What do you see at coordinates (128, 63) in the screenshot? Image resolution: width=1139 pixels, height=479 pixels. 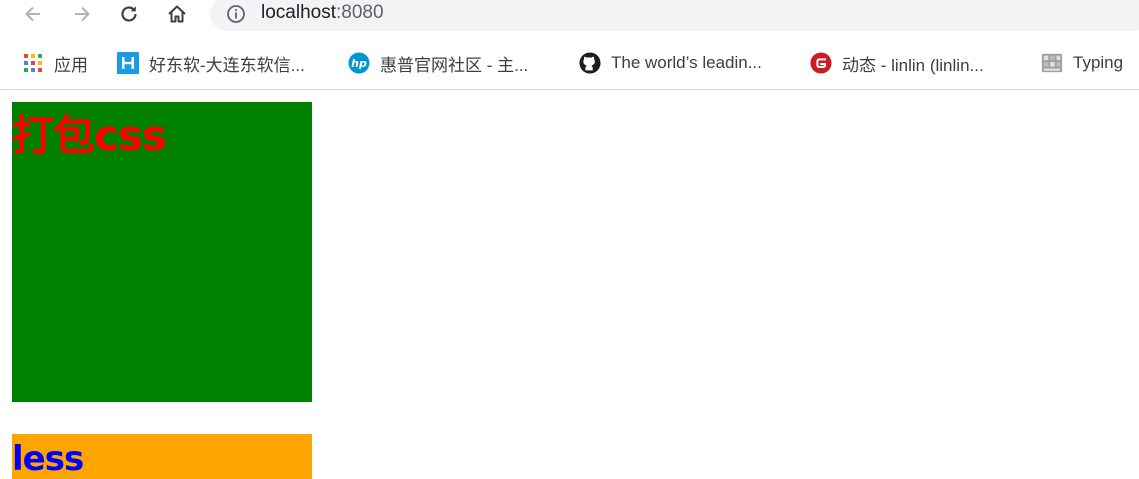 I see `neusoft-icon` at bounding box center [128, 63].